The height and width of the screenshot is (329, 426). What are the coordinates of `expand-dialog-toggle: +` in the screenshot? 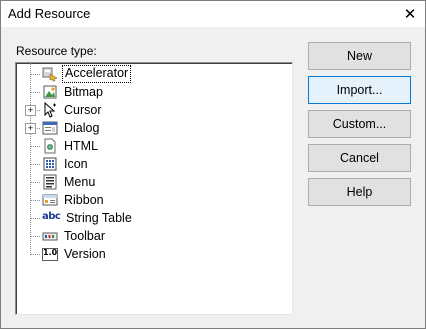 It's located at (30, 128).